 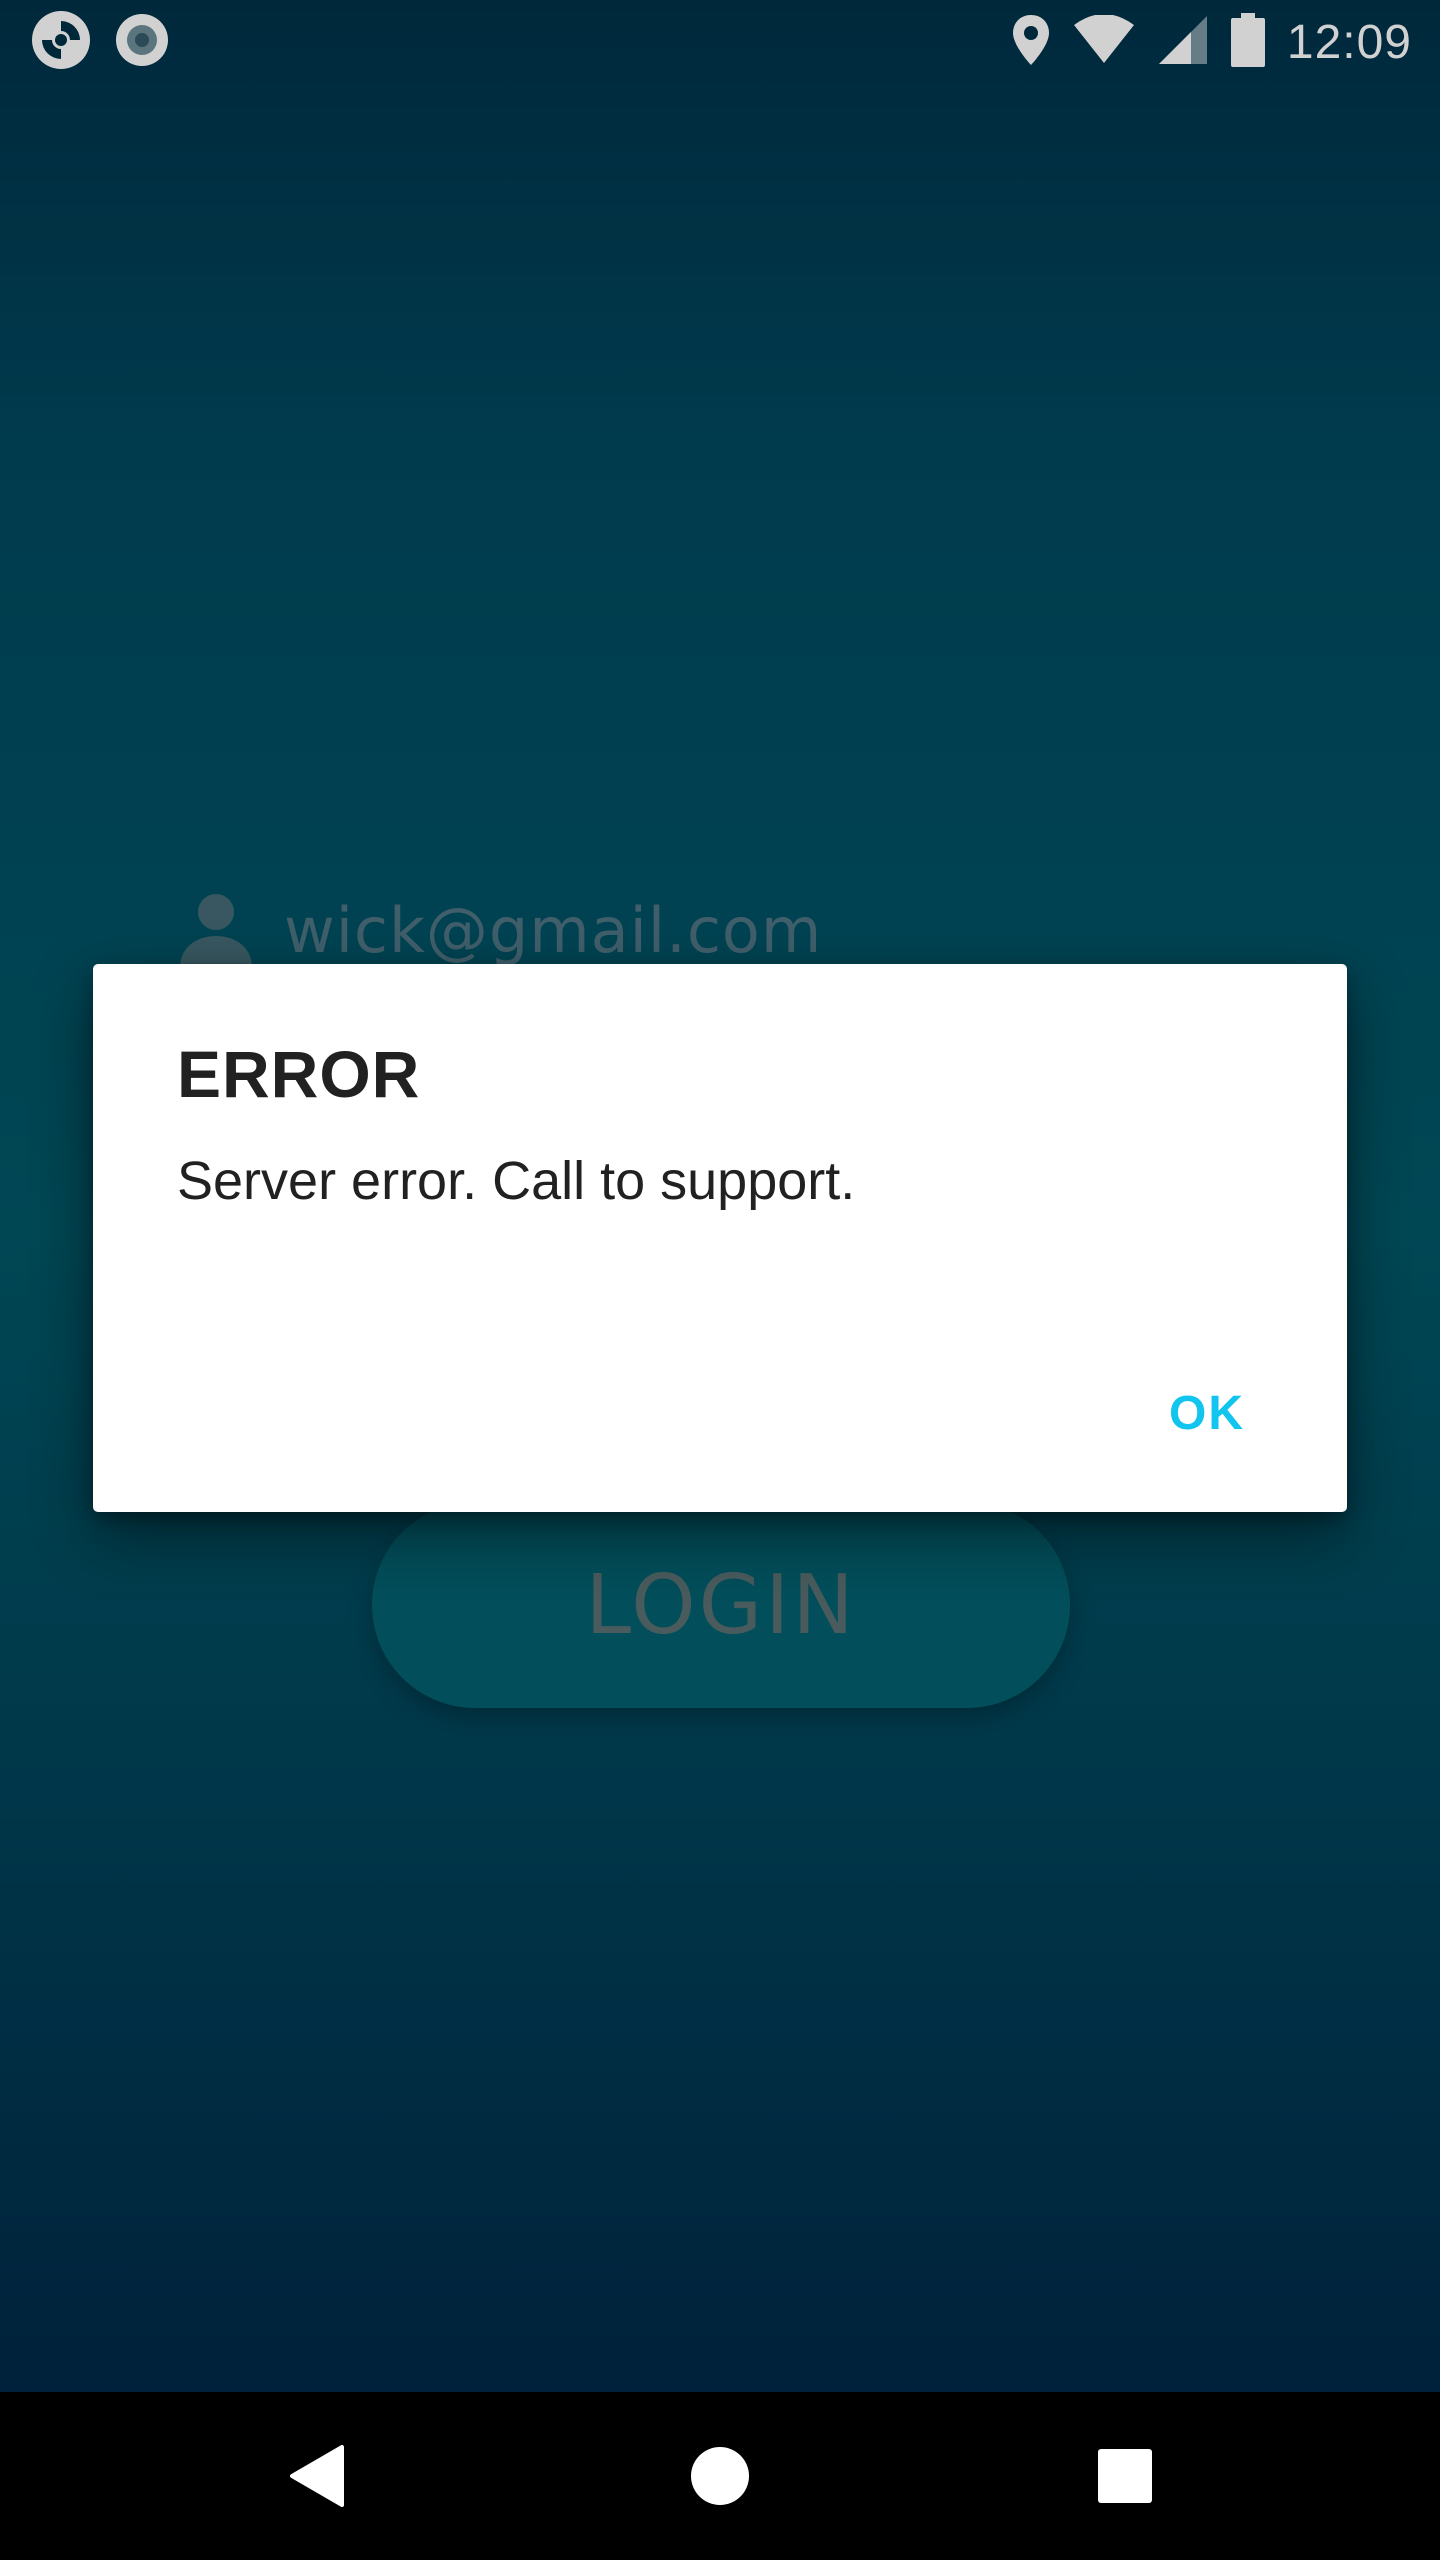 What do you see at coordinates (1207, 1413) in the screenshot?
I see `ok-button: OK` at bounding box center [1207, 1413].